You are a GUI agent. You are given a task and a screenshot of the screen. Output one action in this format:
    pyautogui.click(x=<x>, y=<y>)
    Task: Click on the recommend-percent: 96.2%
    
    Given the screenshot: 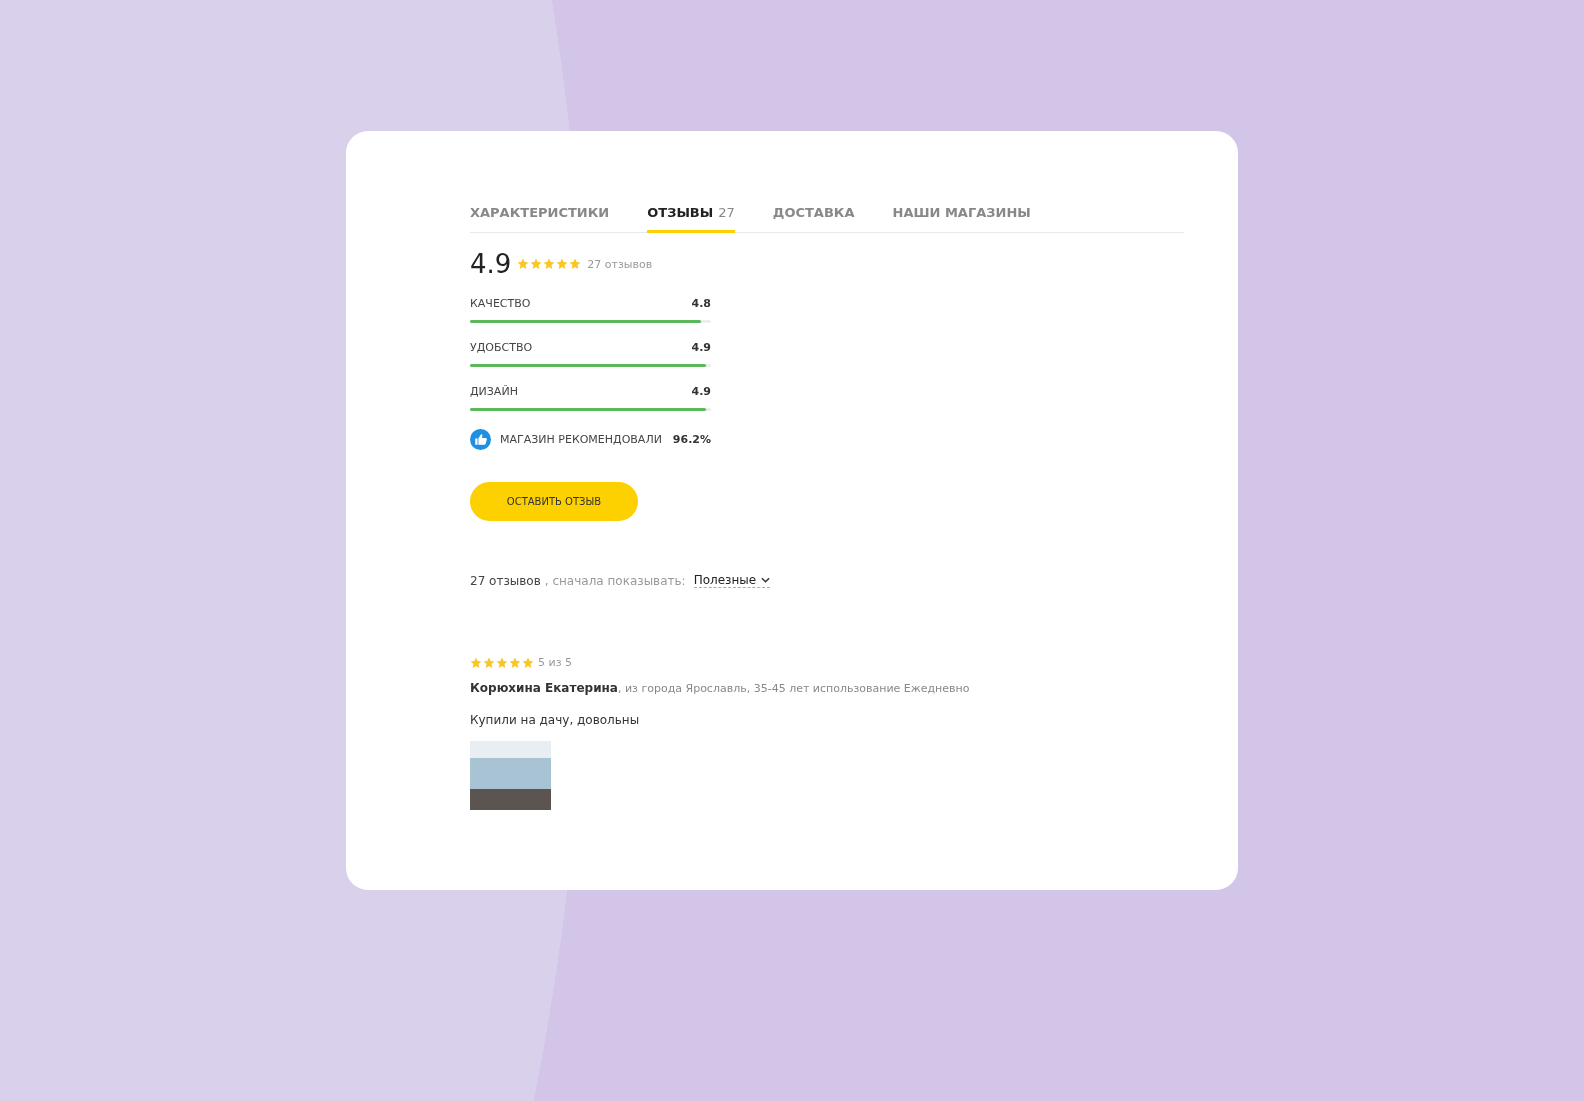 What is the action you would take?
    pyautogui.click(x=691, y=439)
    